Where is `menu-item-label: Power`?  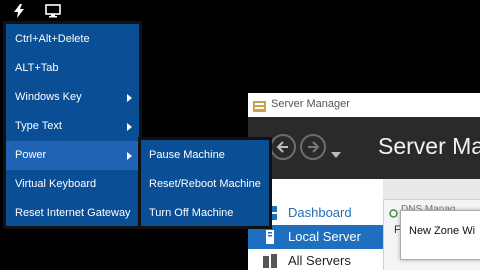
menu-item-label: Power is located at coordinates (31, 155).